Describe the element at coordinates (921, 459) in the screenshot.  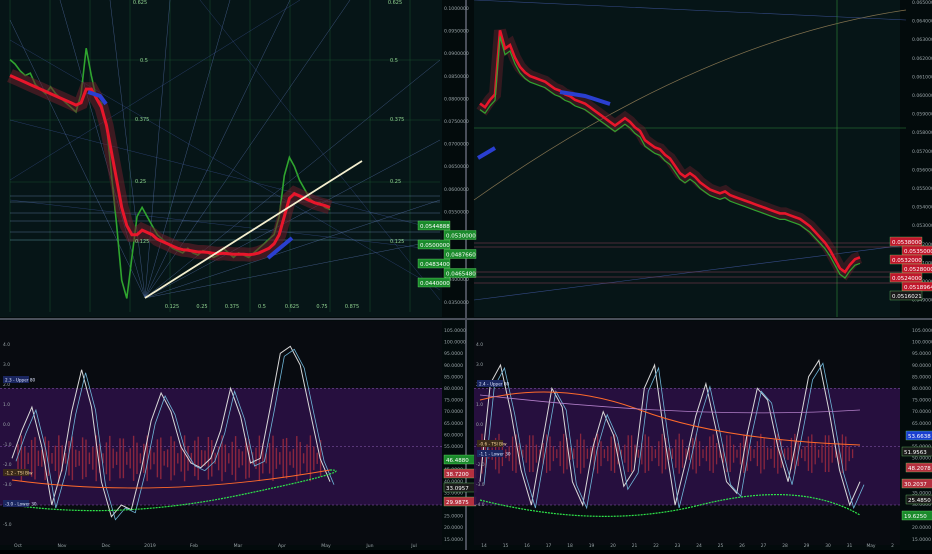
I see `right-osc-axis-label: 50.0000` at that location.